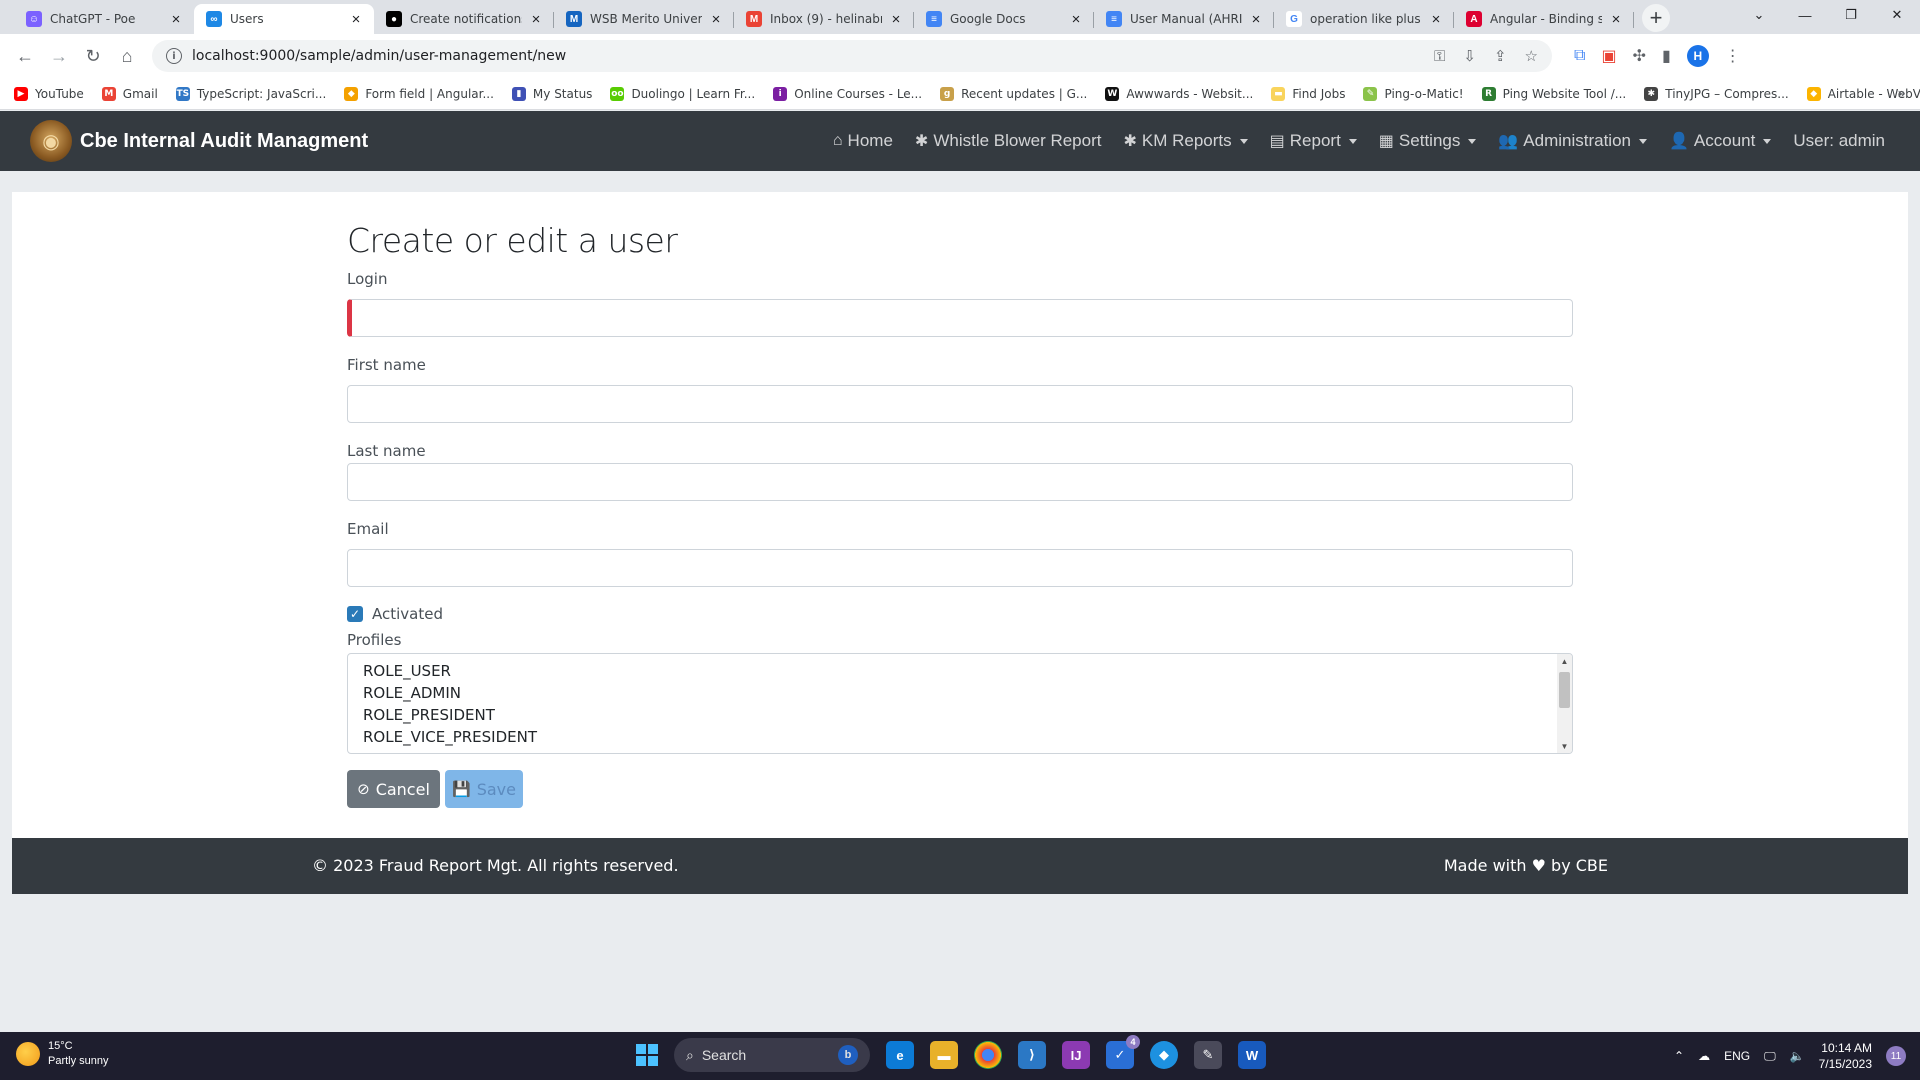 The width and height of the screenshot is (1920, 1080). Describe the element at coordinates (1308, 93) in the screenshot. I see `bookmark-item: ▬ Find Jobs` at that location.